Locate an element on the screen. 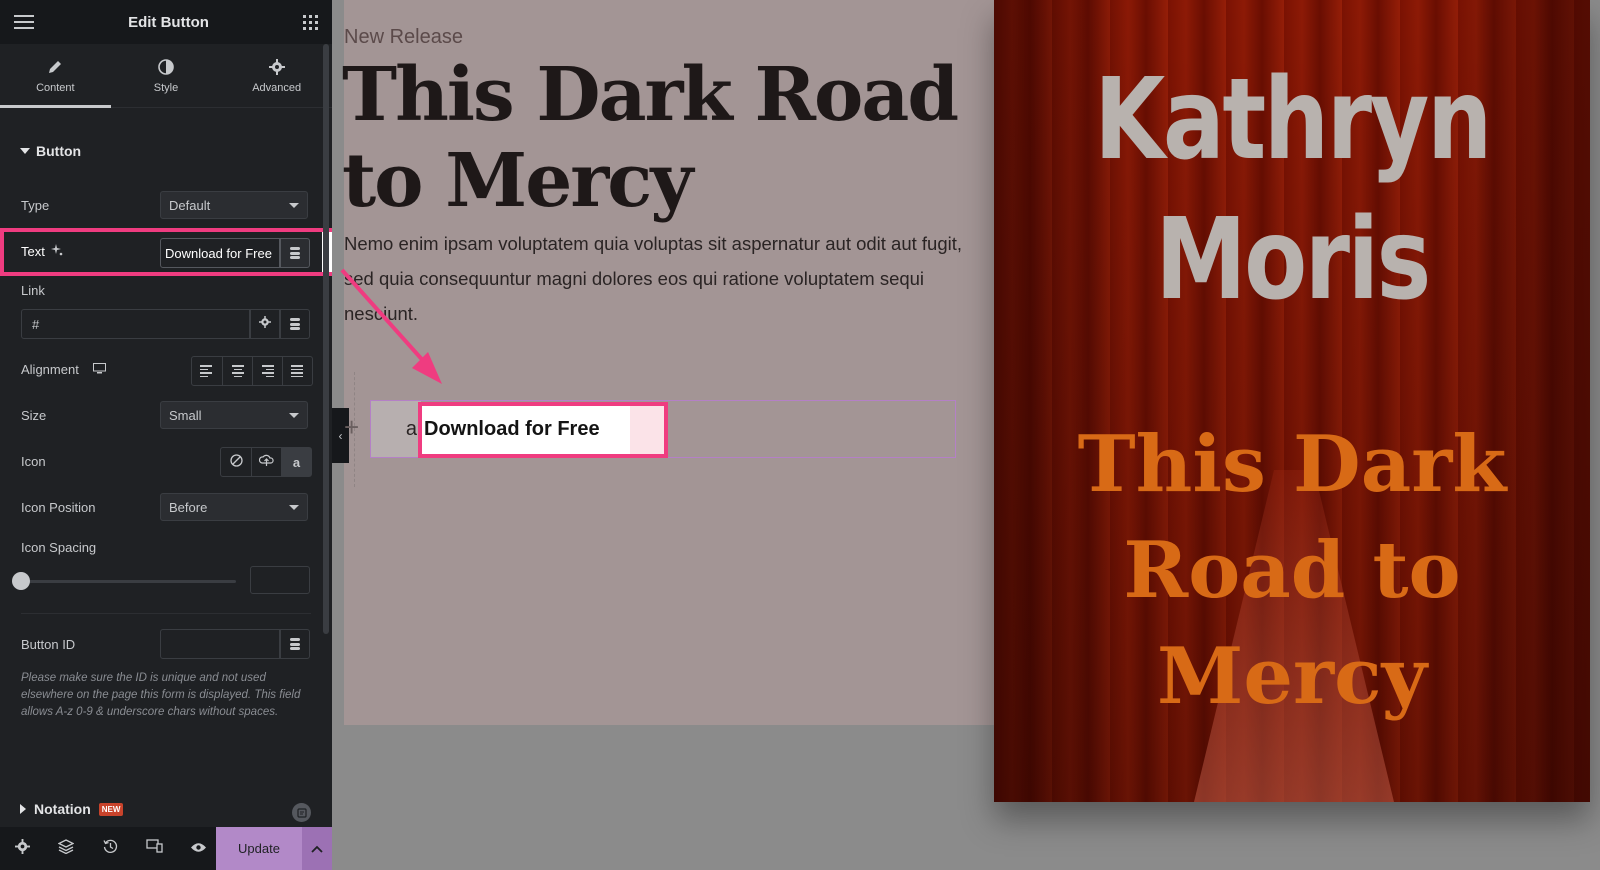 The image size is (1600, 870). preview-button is located at coordinates (198, 848).